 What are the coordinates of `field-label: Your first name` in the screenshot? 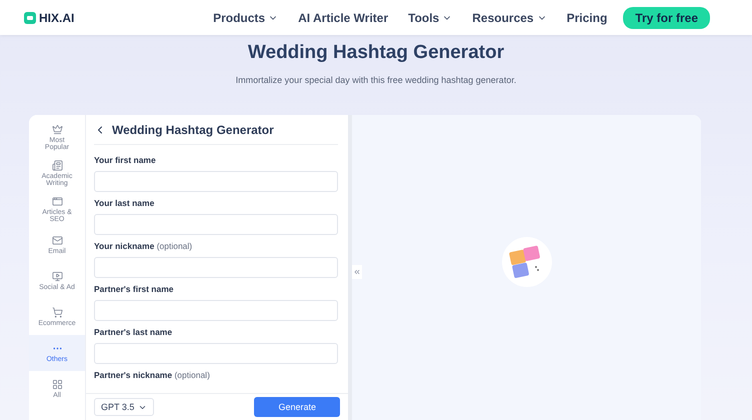 It's located at (125, 160).